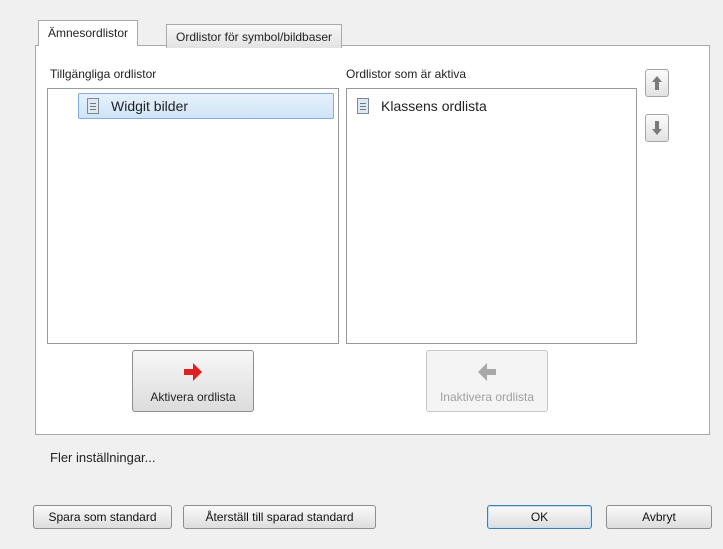 The height and width of the screenshot is (549, 723). I want to click on arrow-left-icon, so click(487, 372).